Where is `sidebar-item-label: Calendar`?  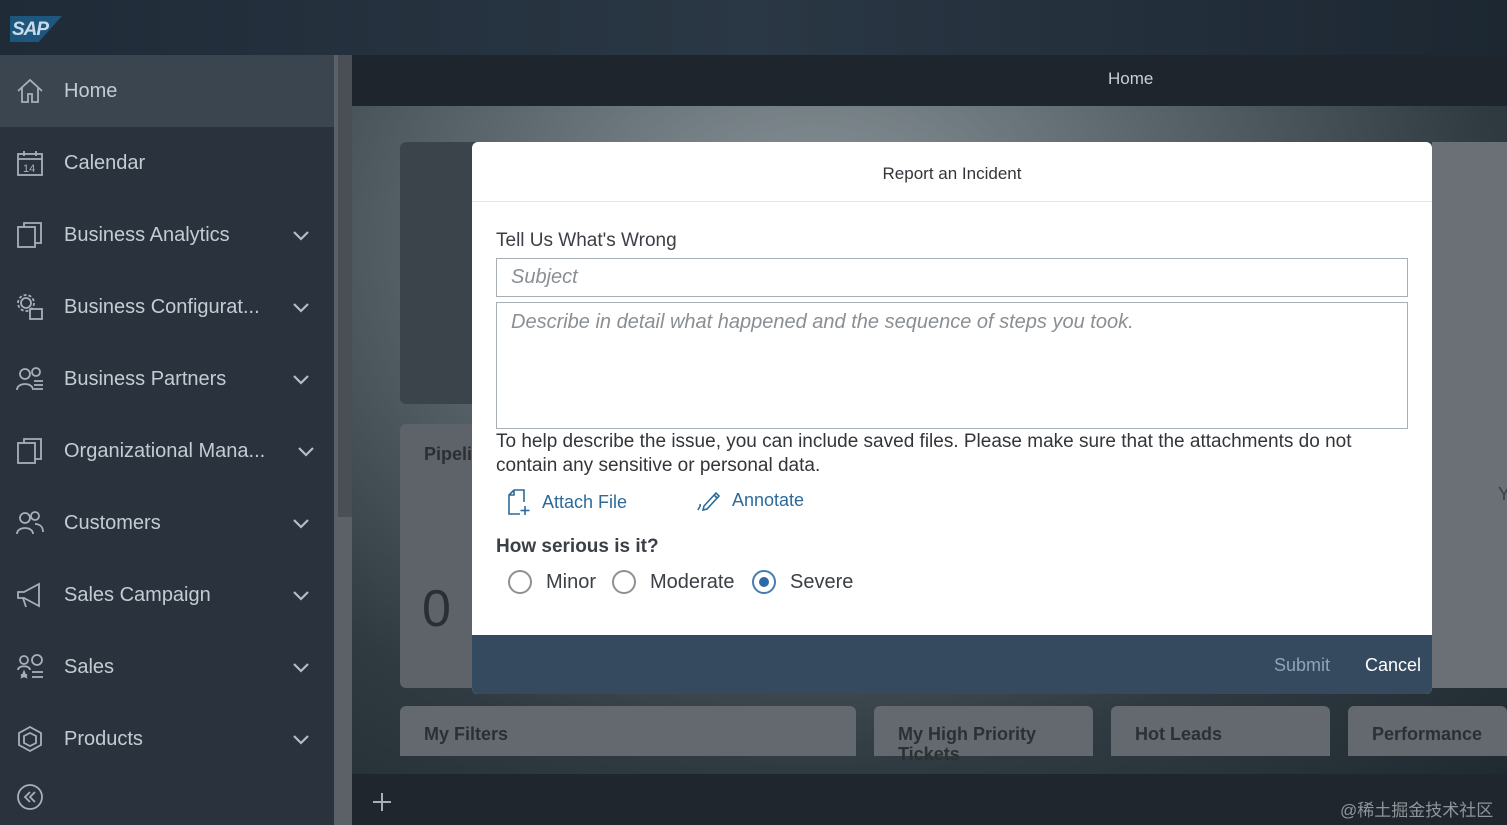
sidebar-item-label: Calendar is located at coordinates (105, 162).